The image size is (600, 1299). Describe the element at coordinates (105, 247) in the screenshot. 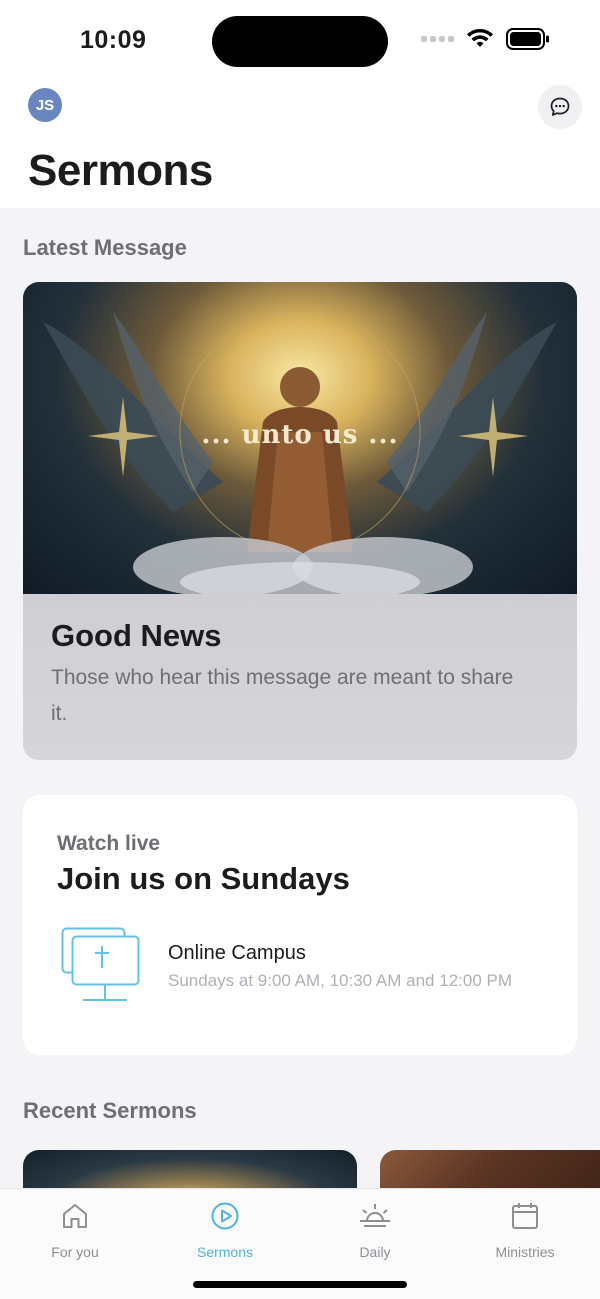

I see `latest-message-heading: Latest Message` at that location.